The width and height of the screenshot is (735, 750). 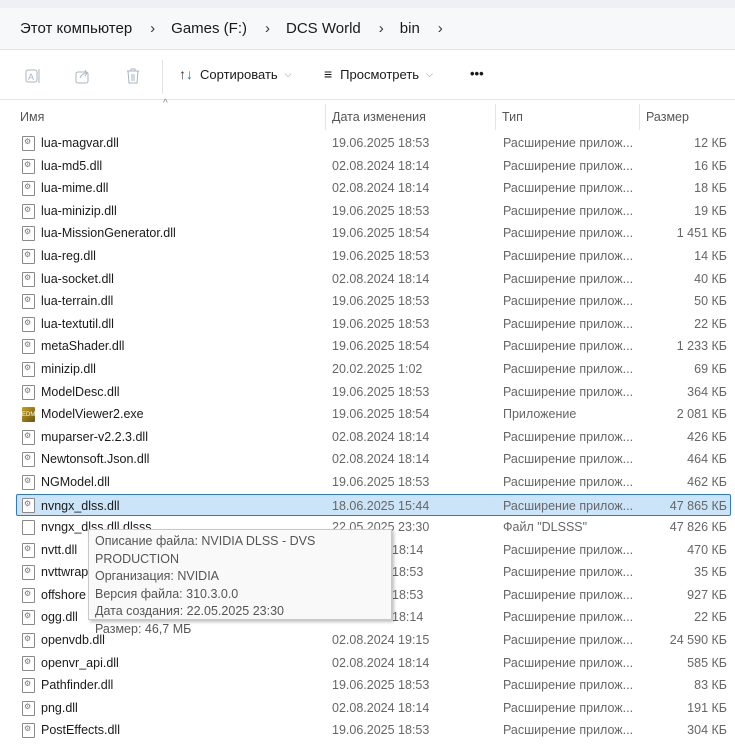 I want to click on file-name: lua-MissionGenerator.dll, so click(x=108, y=233).